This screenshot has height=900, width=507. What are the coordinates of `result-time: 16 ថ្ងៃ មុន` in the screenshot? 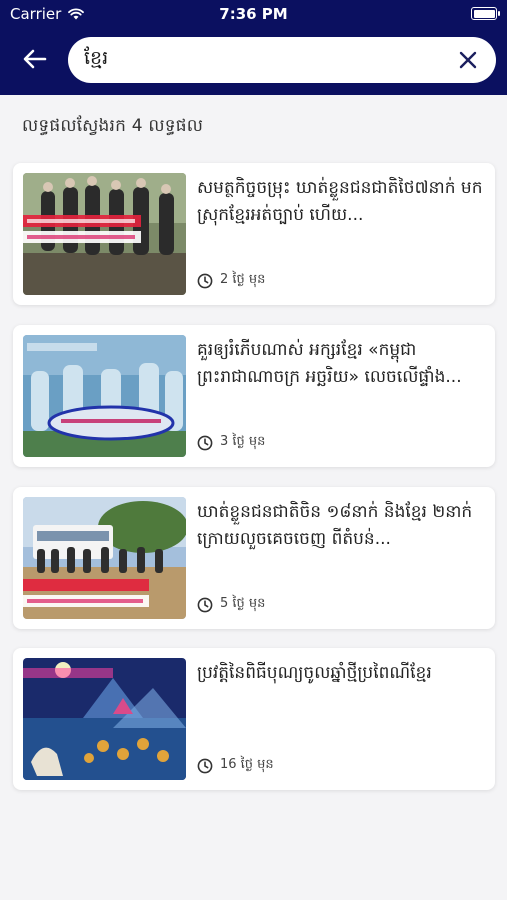 It's located at (235, 765).